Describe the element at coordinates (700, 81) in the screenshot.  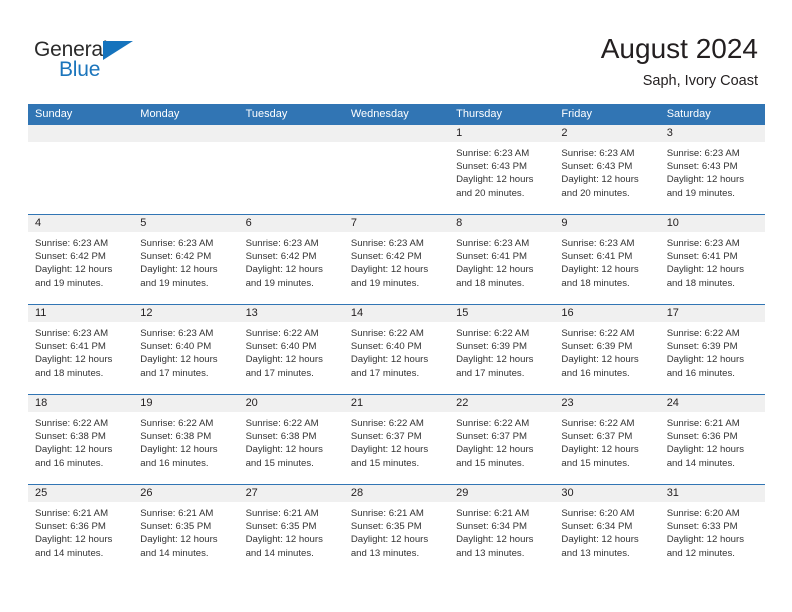
I see `page-subtitle-location: Saph, Ivory Coast` at that location.